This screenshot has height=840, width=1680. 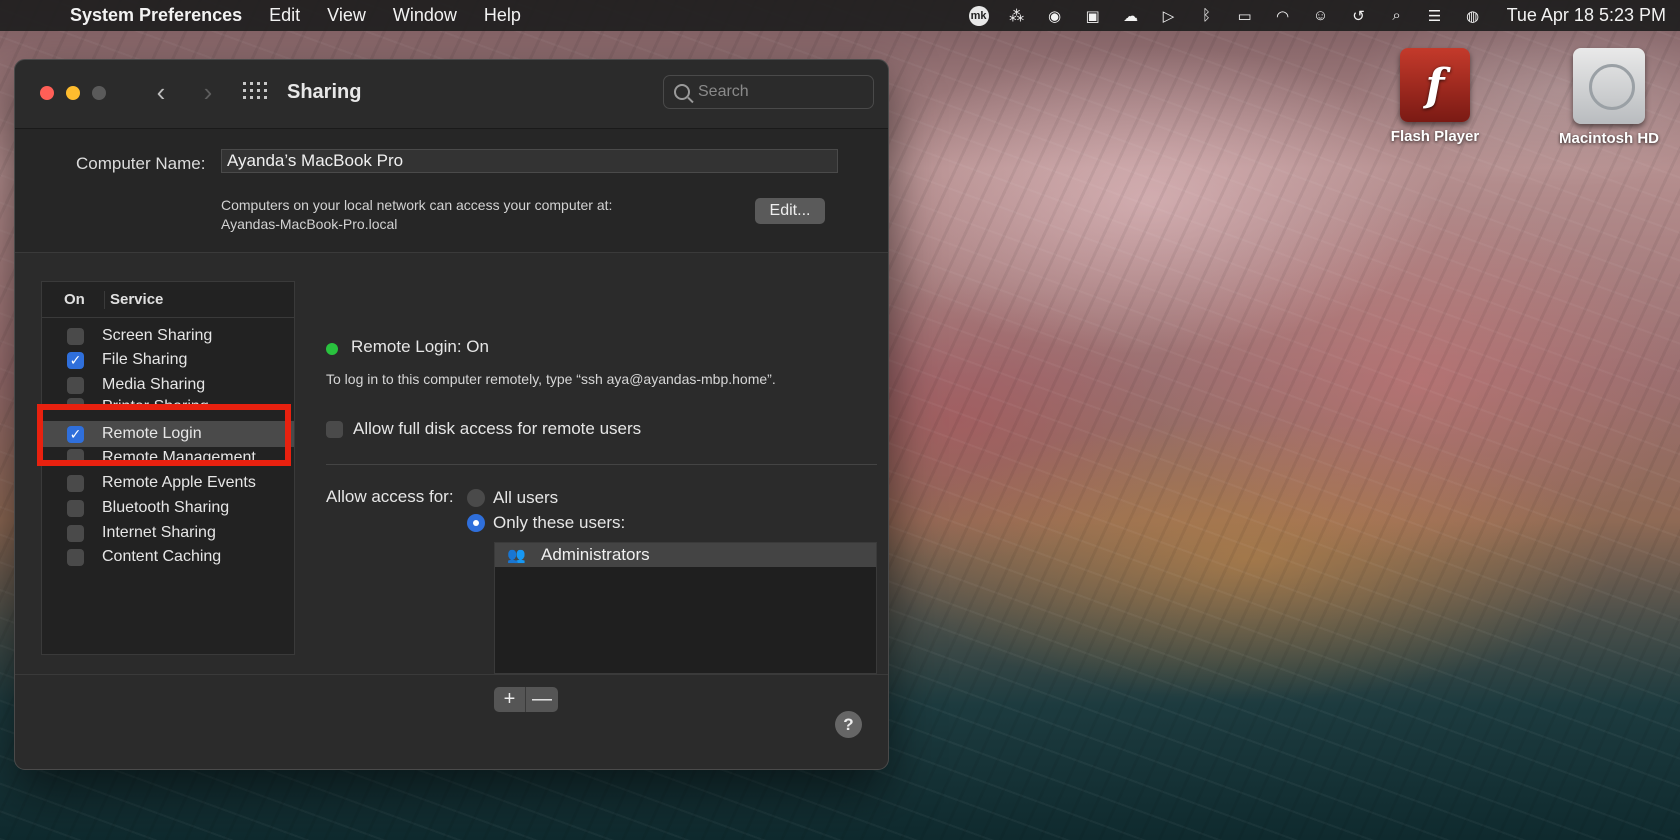 I want to click on service-row-content-caching: Content Caching, so click(x=168, y=557).